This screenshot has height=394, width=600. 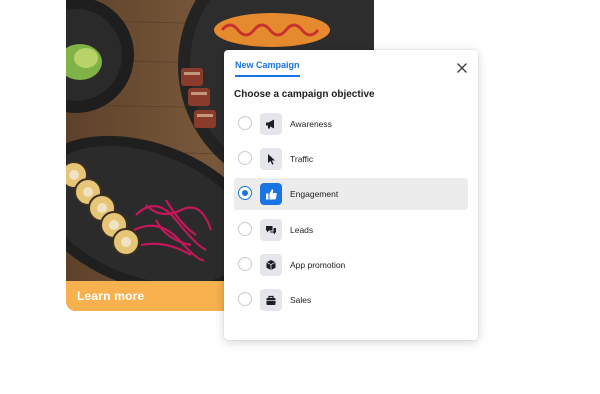 I want to click on tab-new-campaign: New Campaign, so click(x=267, y=68).